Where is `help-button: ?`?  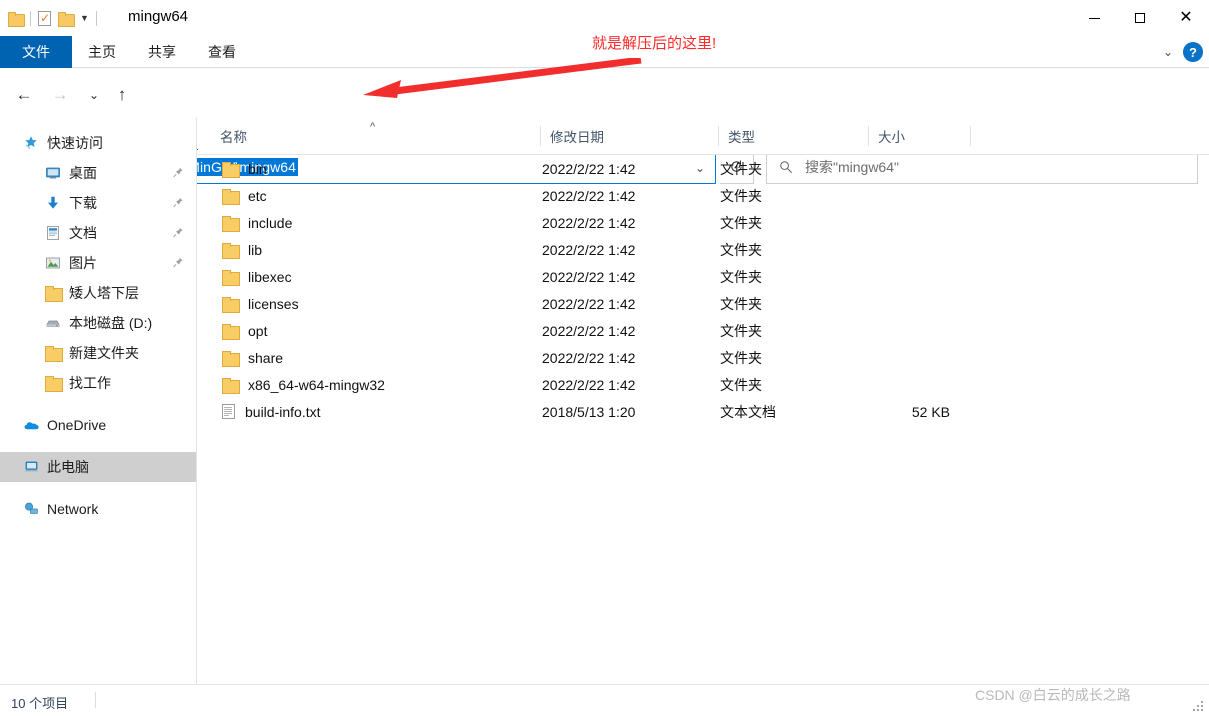
help-button: ? is located at coordinates (1193, 52).